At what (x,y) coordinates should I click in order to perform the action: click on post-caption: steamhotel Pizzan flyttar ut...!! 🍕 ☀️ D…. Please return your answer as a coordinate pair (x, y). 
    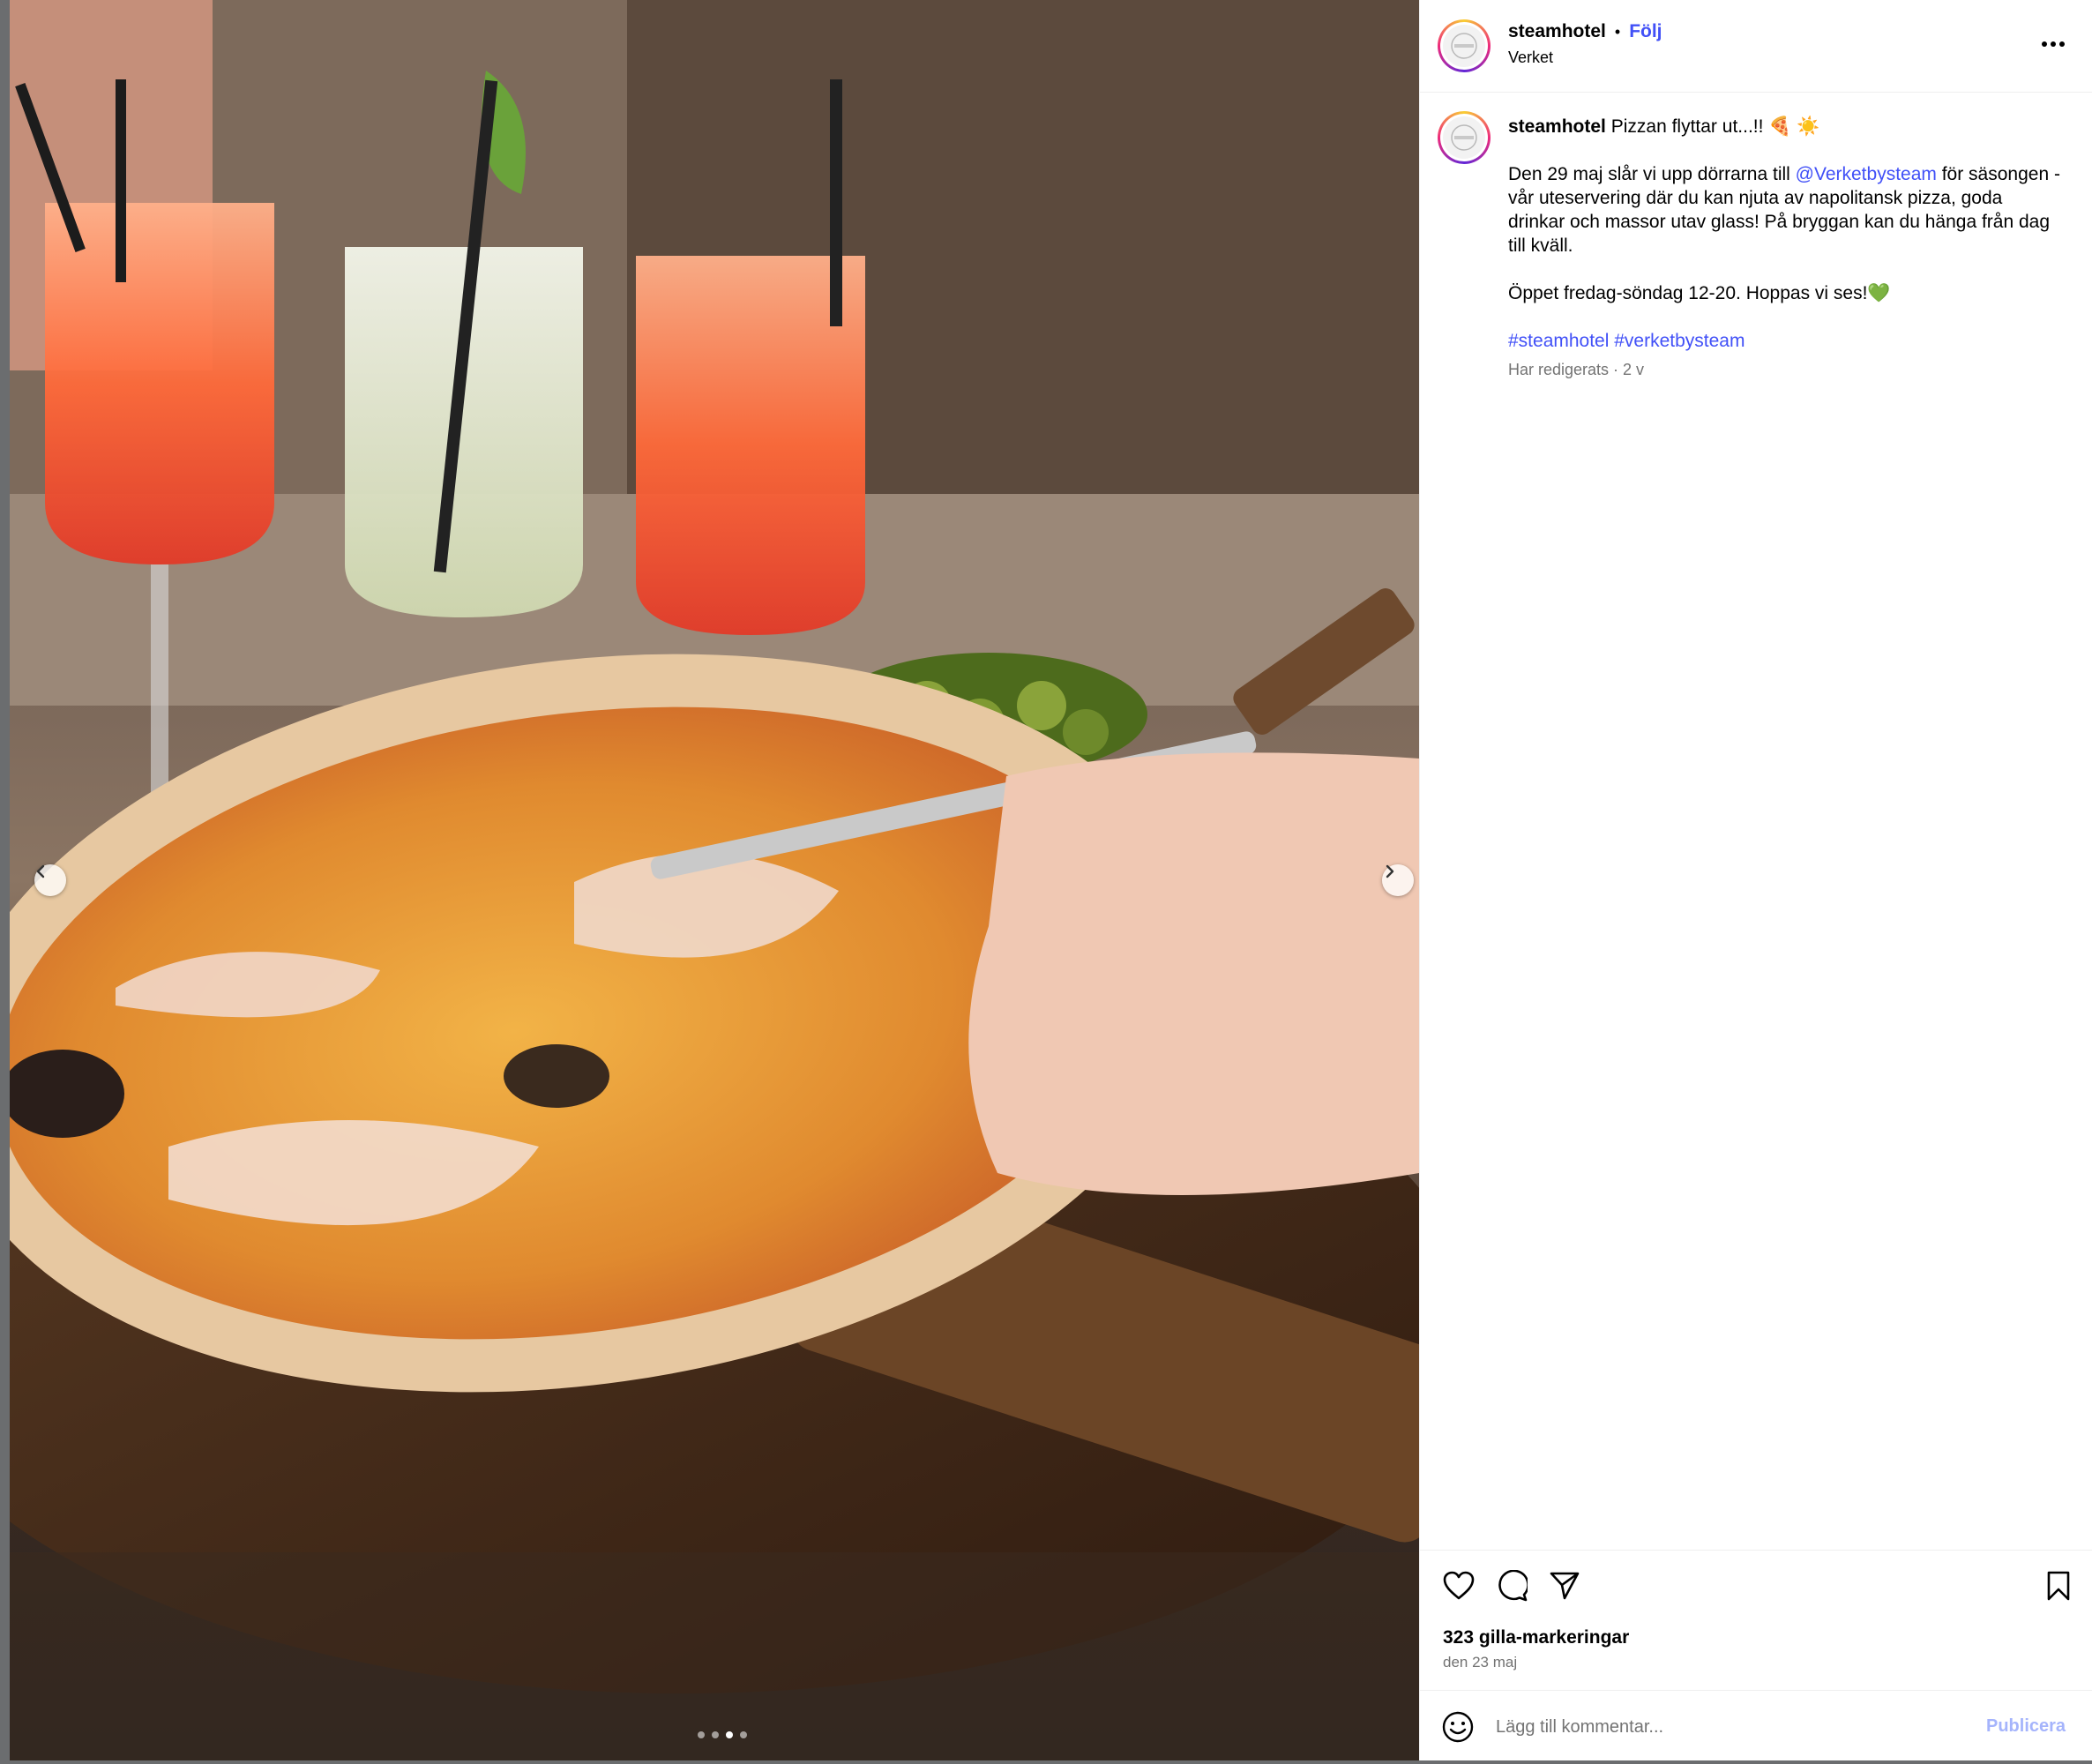
    Looking at the image, I should click on (1786, 248).